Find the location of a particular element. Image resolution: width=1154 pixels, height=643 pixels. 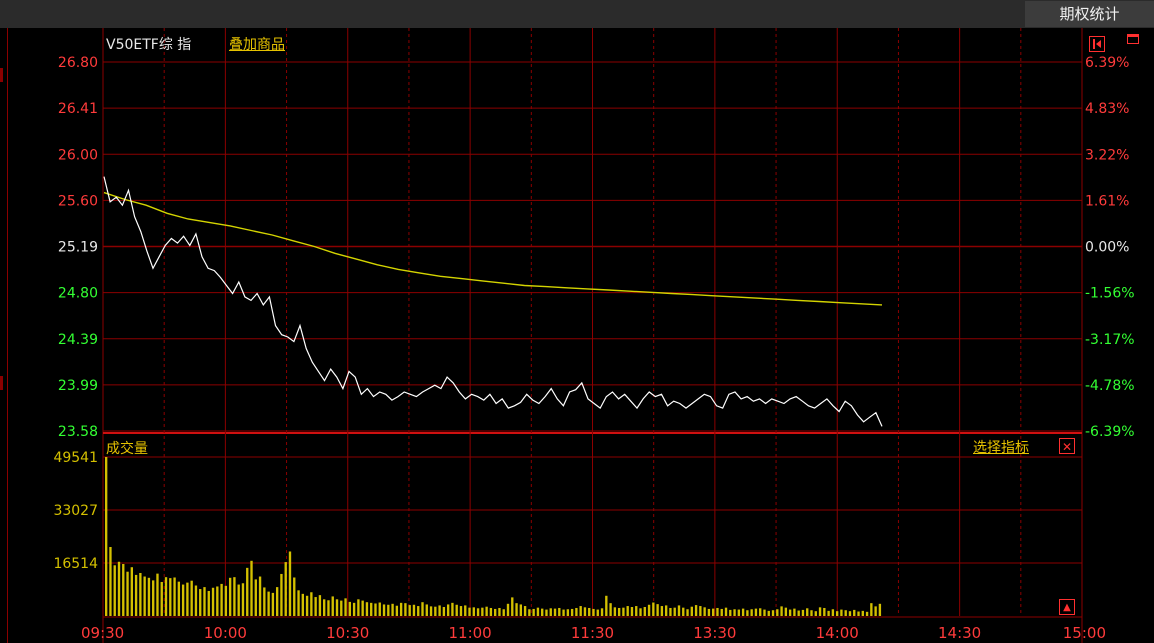

maximize-icon is located at coordinates (1133, 39).